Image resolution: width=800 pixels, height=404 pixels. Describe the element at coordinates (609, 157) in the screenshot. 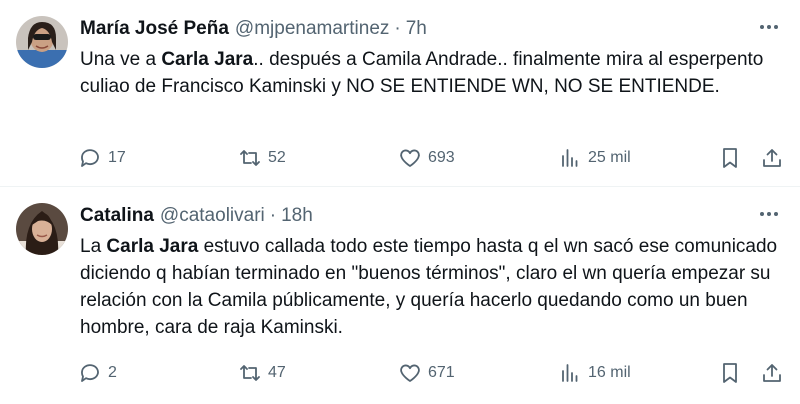

I see `views-count: 25 mil` at that location.